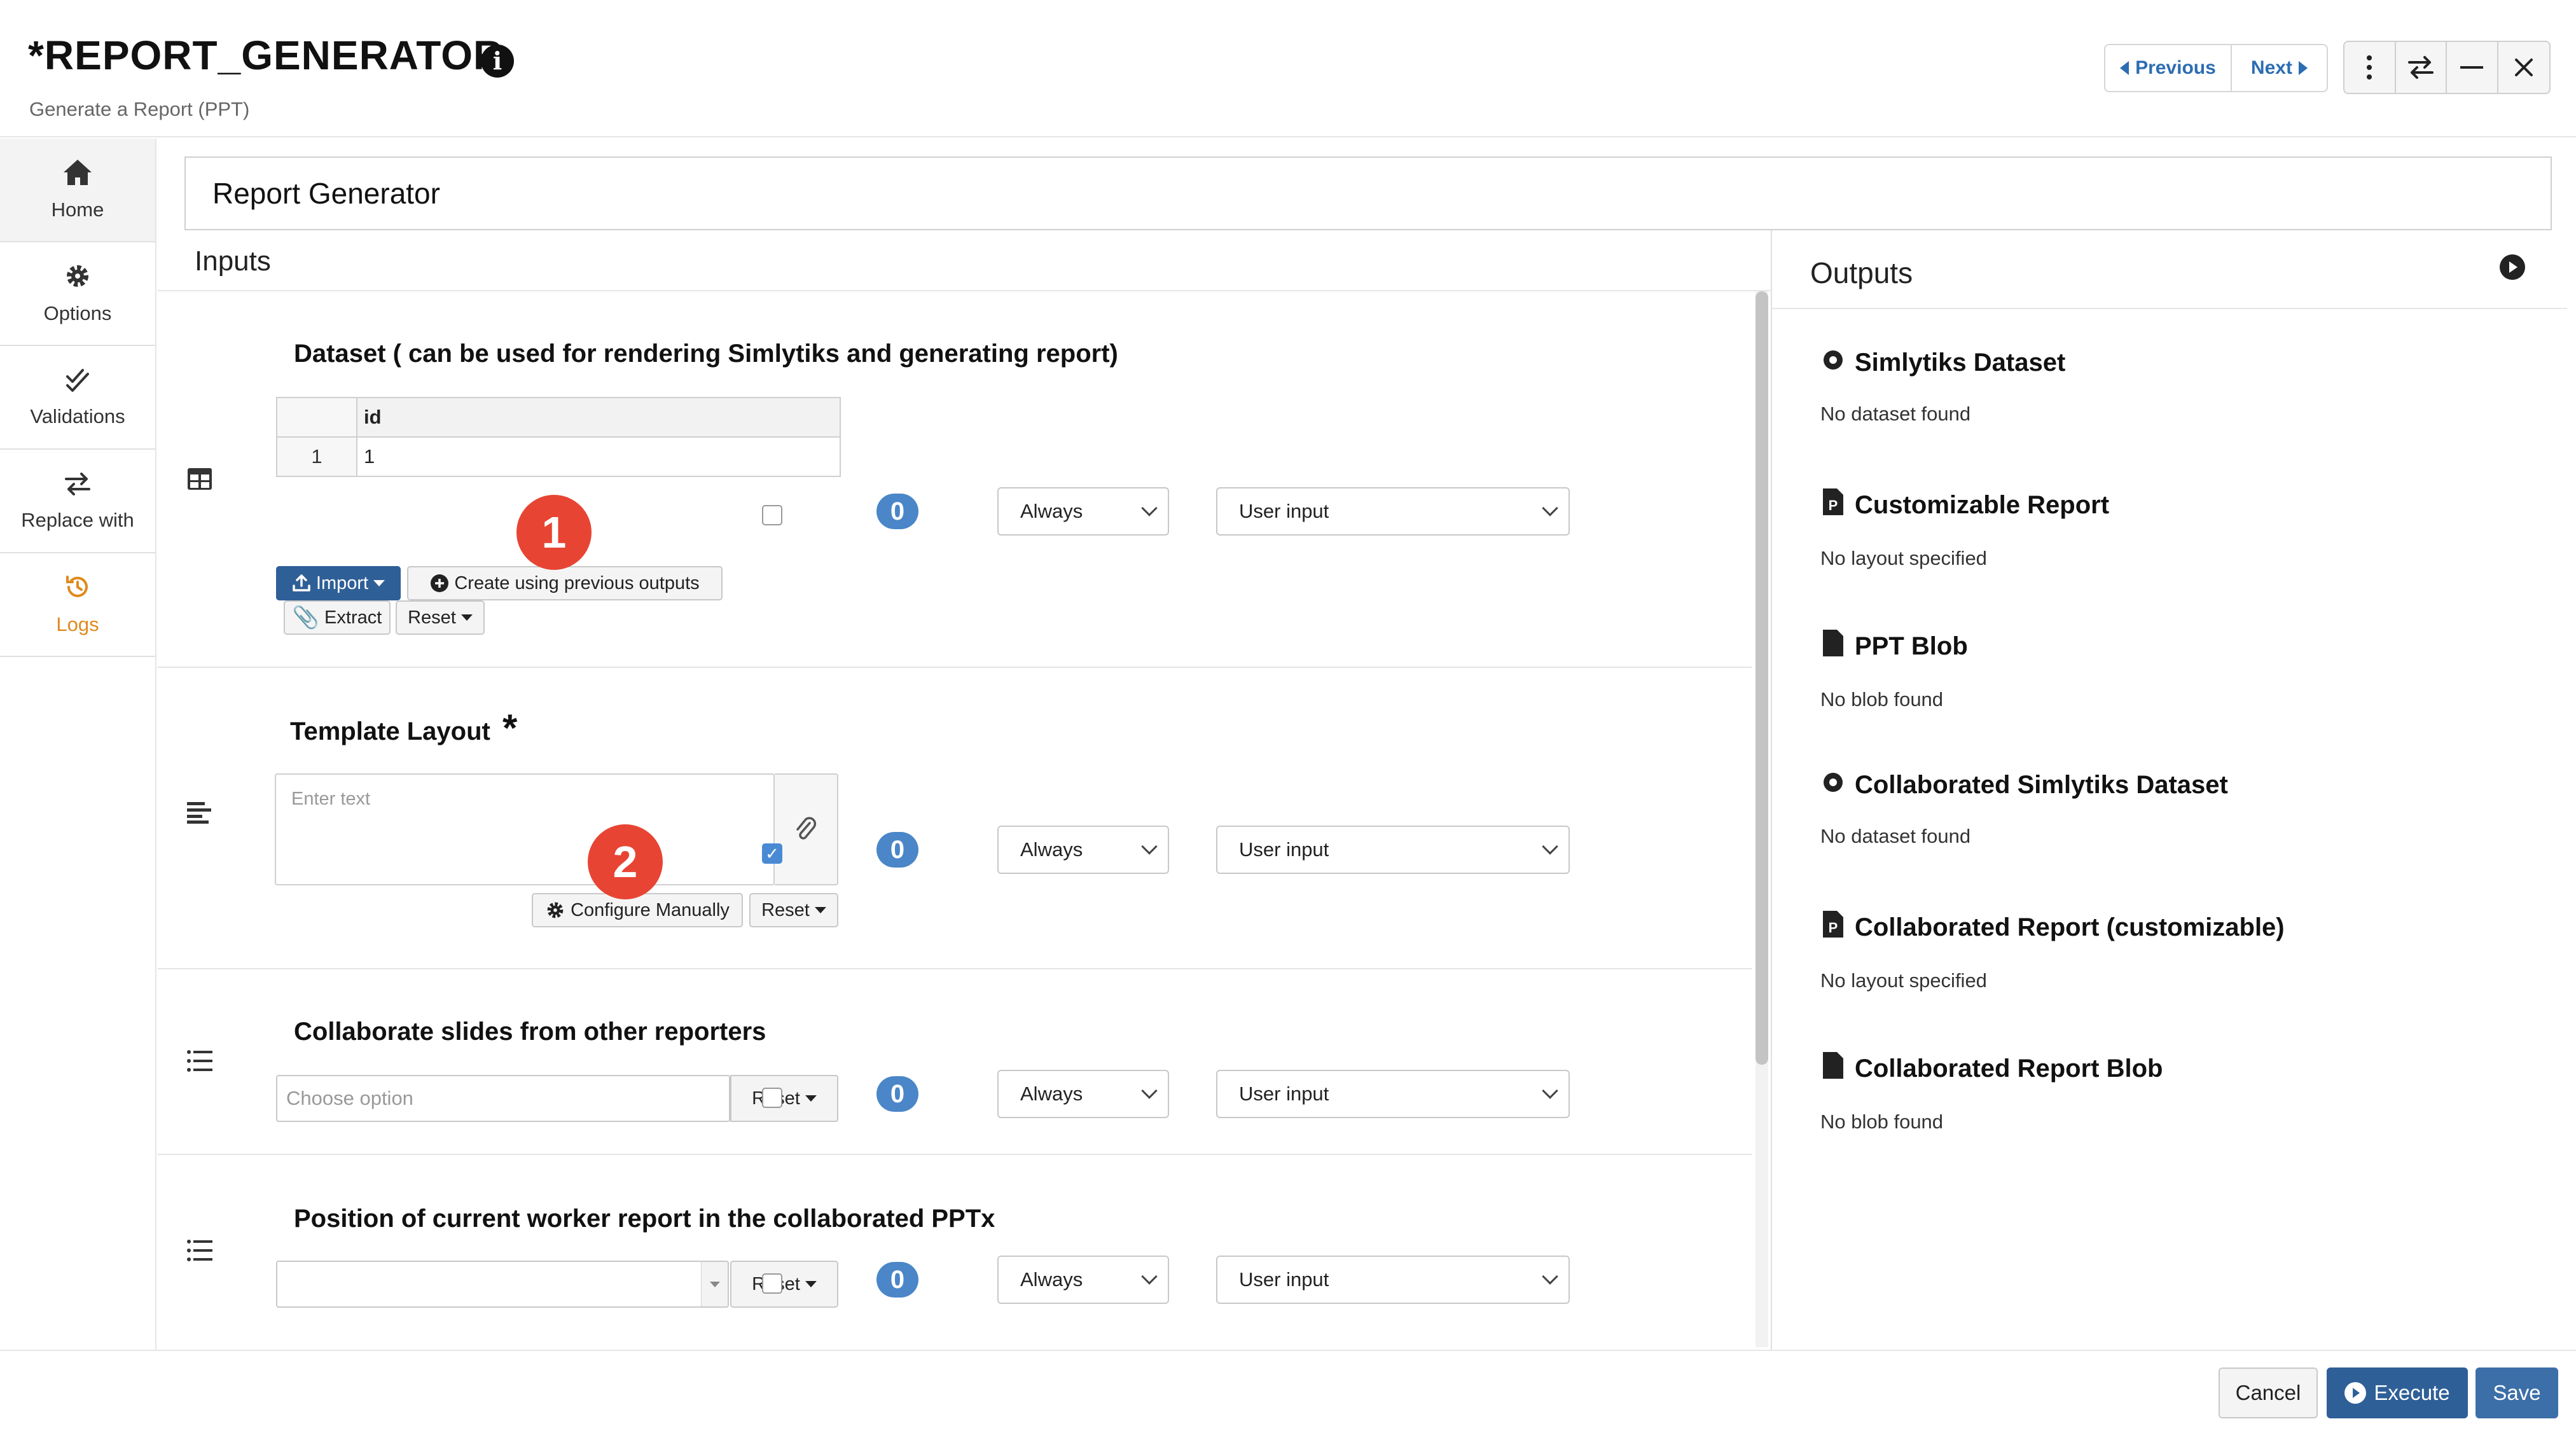 The image size is (2576, 1440). What do you see at coordinates (1083, 850) in the screenshot?
I see `template-frequency-select: Always` at bounding box center [1083, 850].